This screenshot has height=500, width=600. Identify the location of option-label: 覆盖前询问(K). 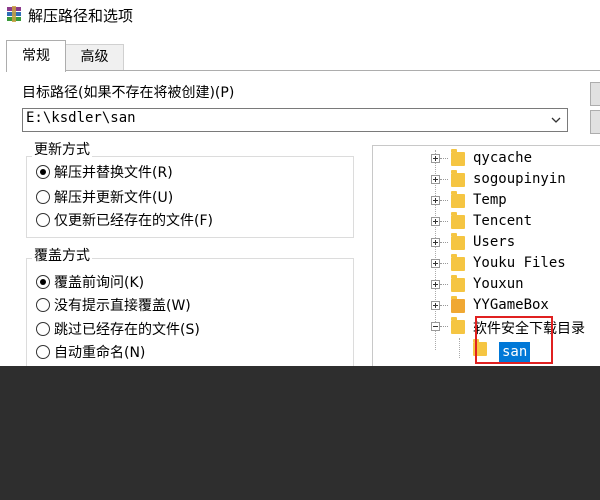
(99, 283).